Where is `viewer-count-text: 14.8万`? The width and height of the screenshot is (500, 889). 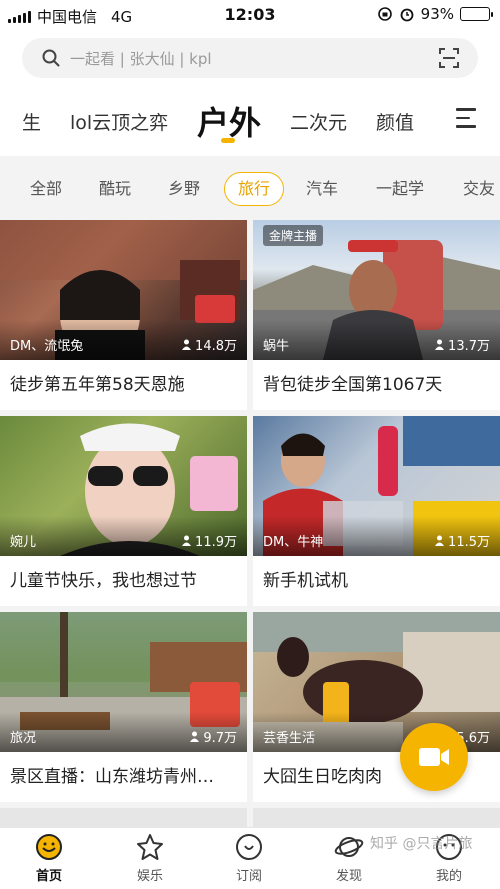 viewer-count-text: 14.8万 is located at coordinates (216, 346).